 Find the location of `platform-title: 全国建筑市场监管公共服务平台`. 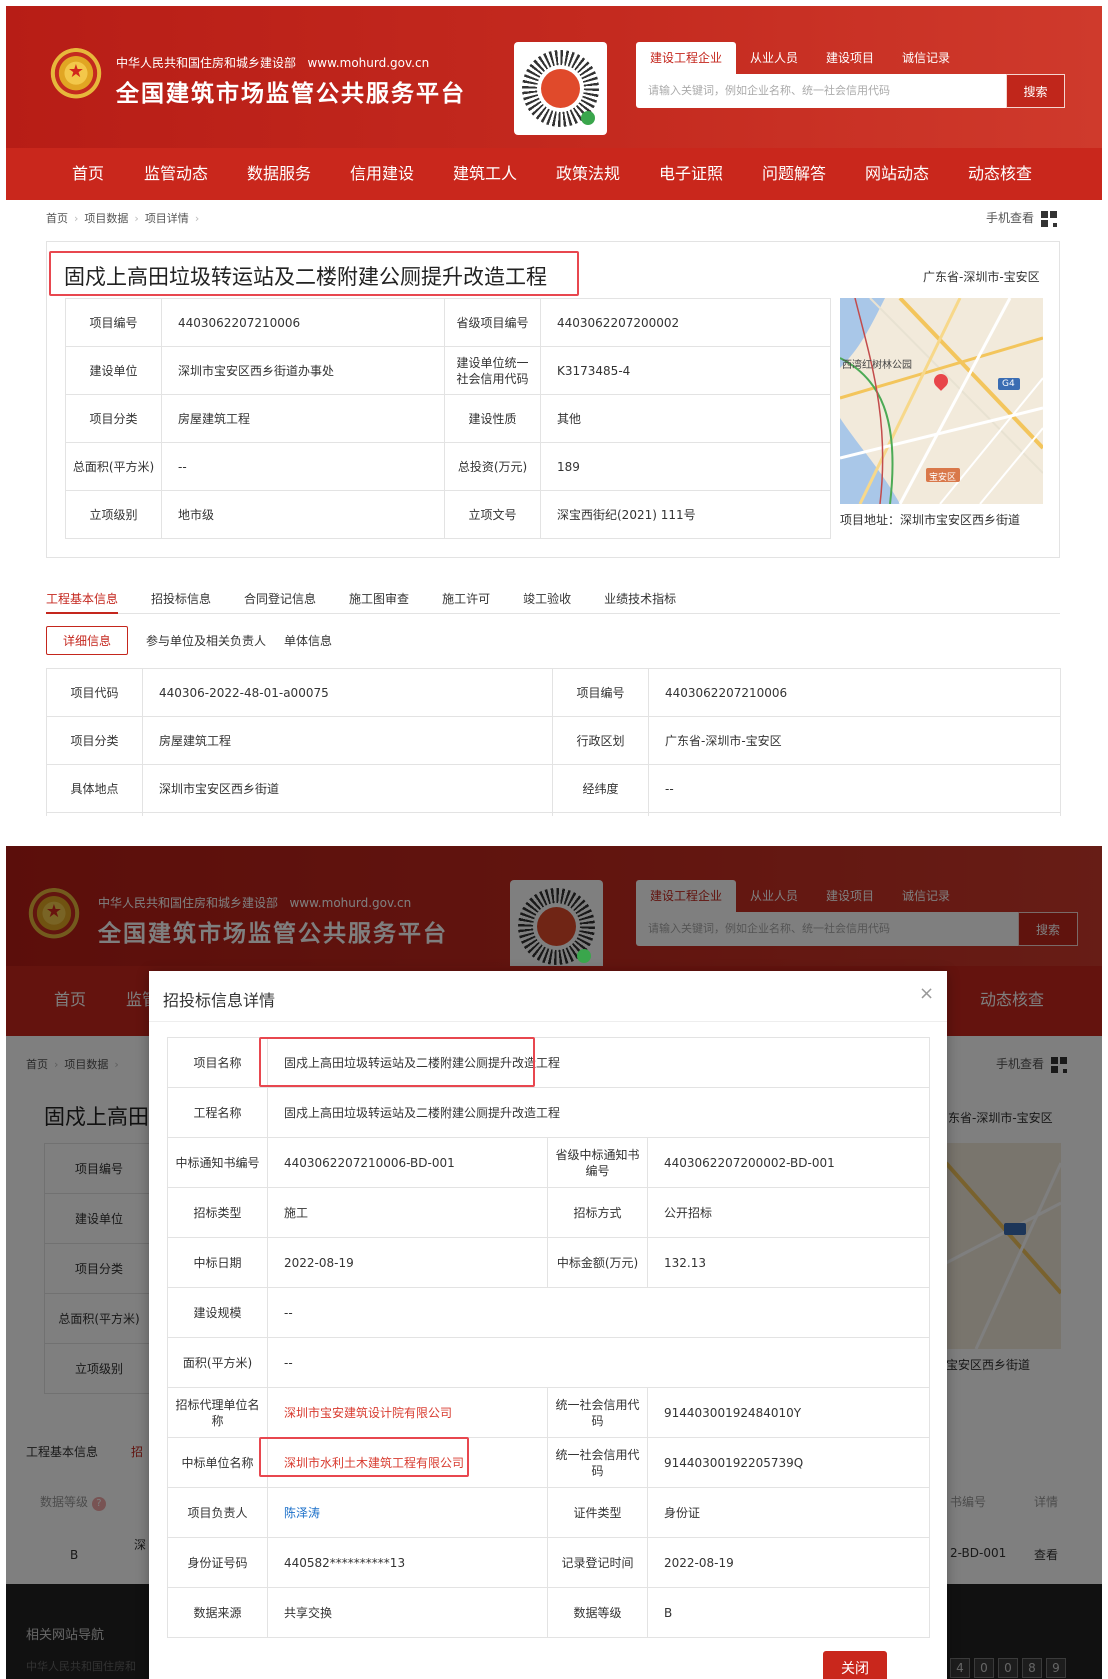

platform-title: 全国建筑市场监管公共服务平台 is located at coordinates (291, 94).